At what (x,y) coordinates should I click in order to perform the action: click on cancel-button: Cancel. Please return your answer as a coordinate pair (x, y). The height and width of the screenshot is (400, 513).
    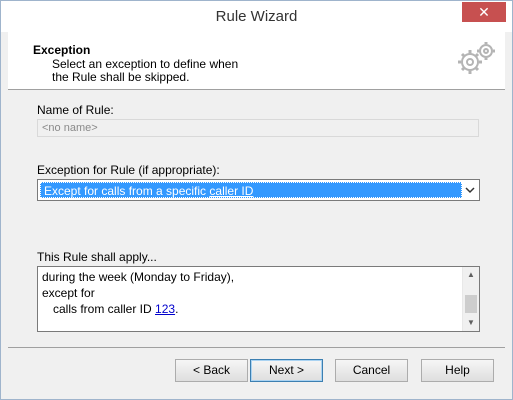
    Looking at the image, I should click on (371, 370).